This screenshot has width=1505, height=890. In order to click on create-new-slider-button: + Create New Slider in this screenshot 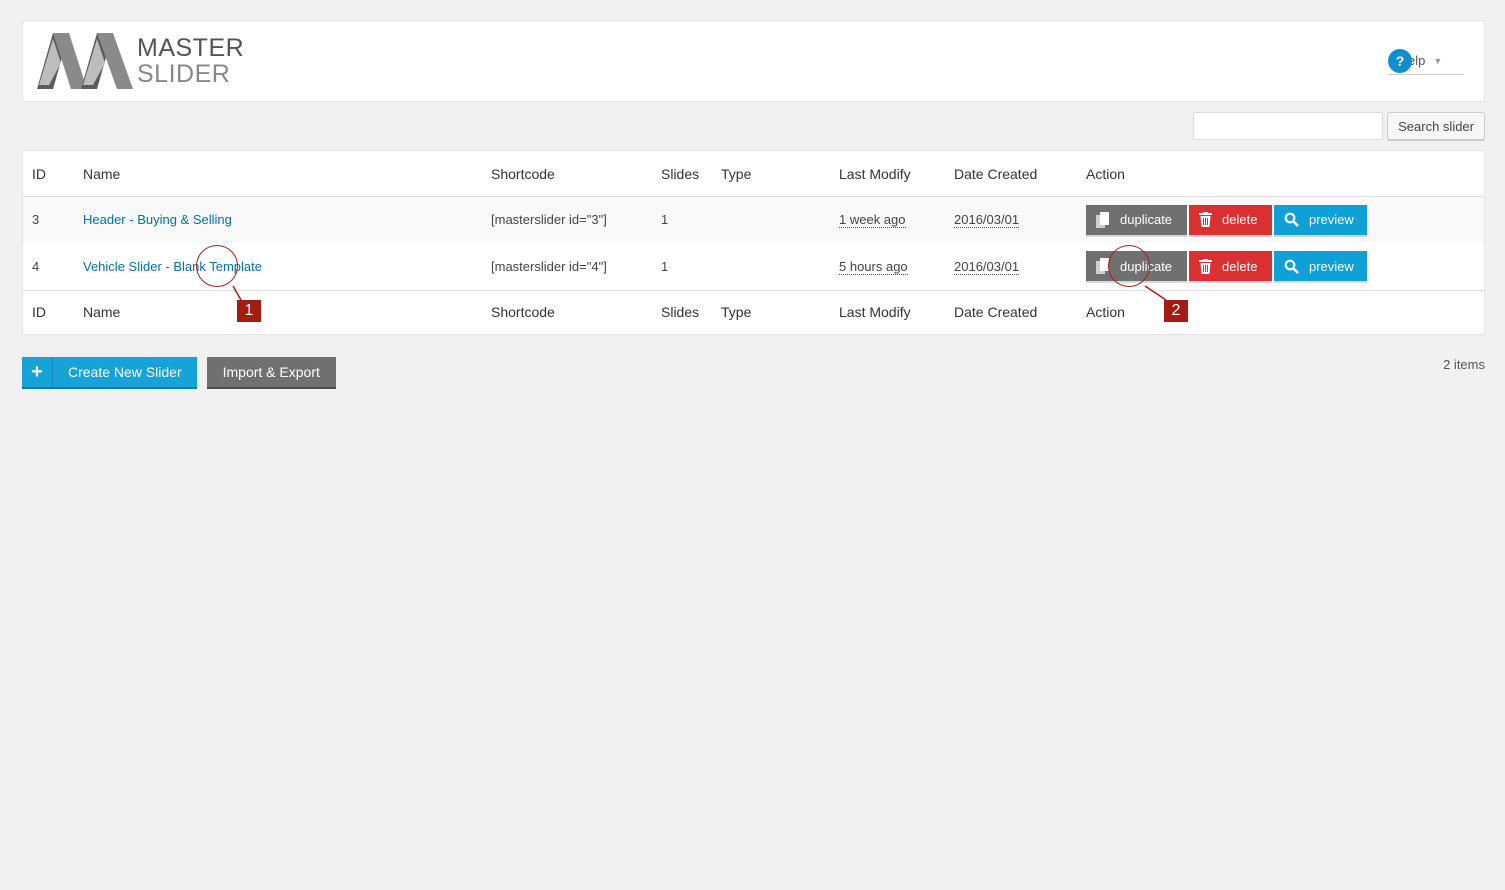, I will do `click(109, 372)`.